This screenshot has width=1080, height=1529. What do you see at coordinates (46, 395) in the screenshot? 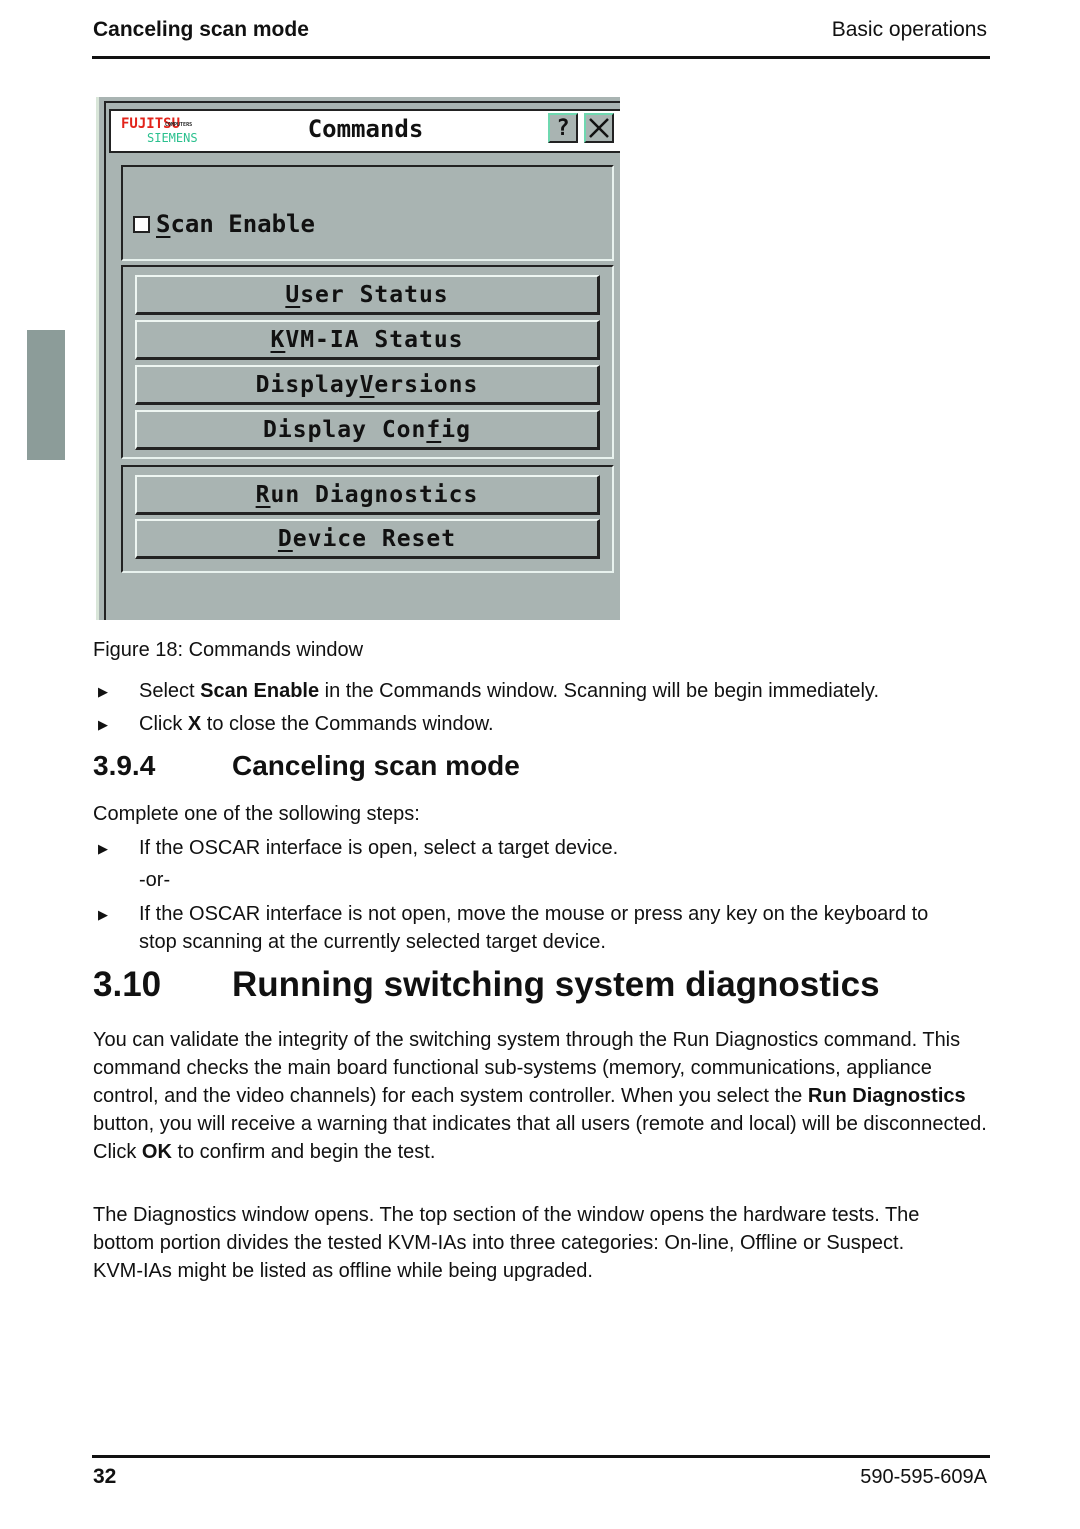
I see `chapter-side-tab` at bounding box center [46, 395].